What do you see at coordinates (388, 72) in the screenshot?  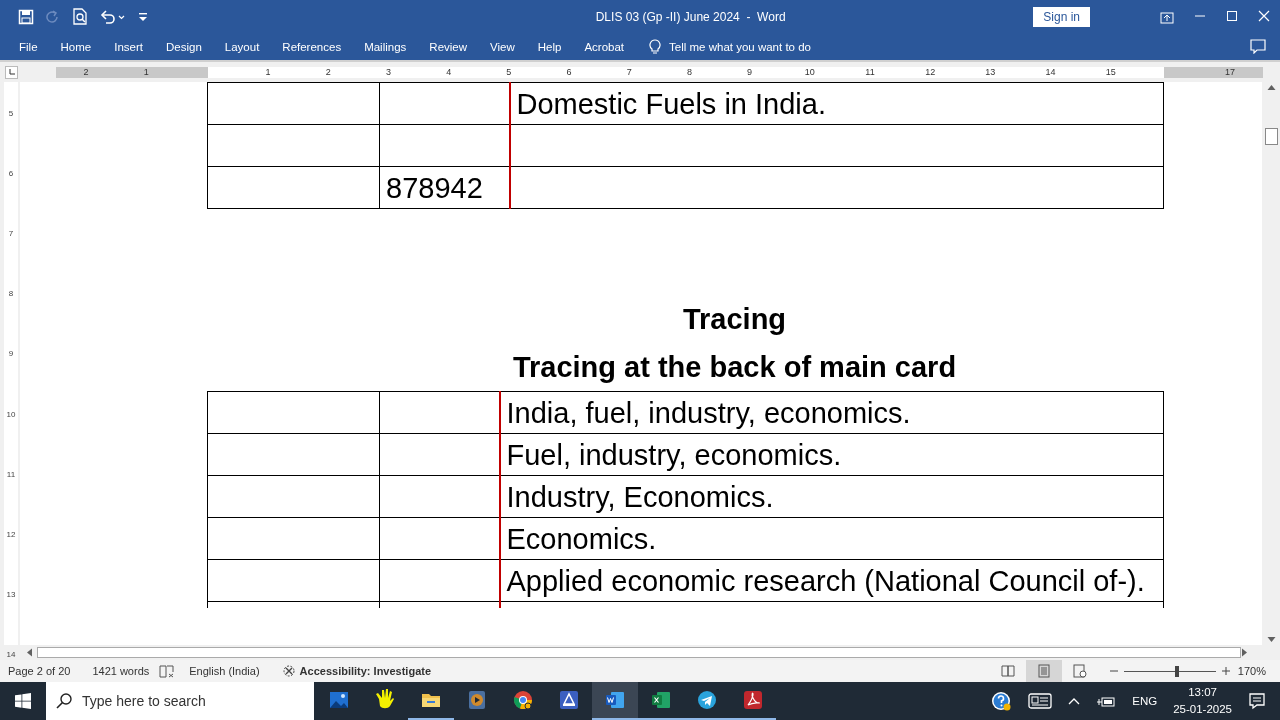 I see `ruler-number: 3` at bounding box center [388, 72].